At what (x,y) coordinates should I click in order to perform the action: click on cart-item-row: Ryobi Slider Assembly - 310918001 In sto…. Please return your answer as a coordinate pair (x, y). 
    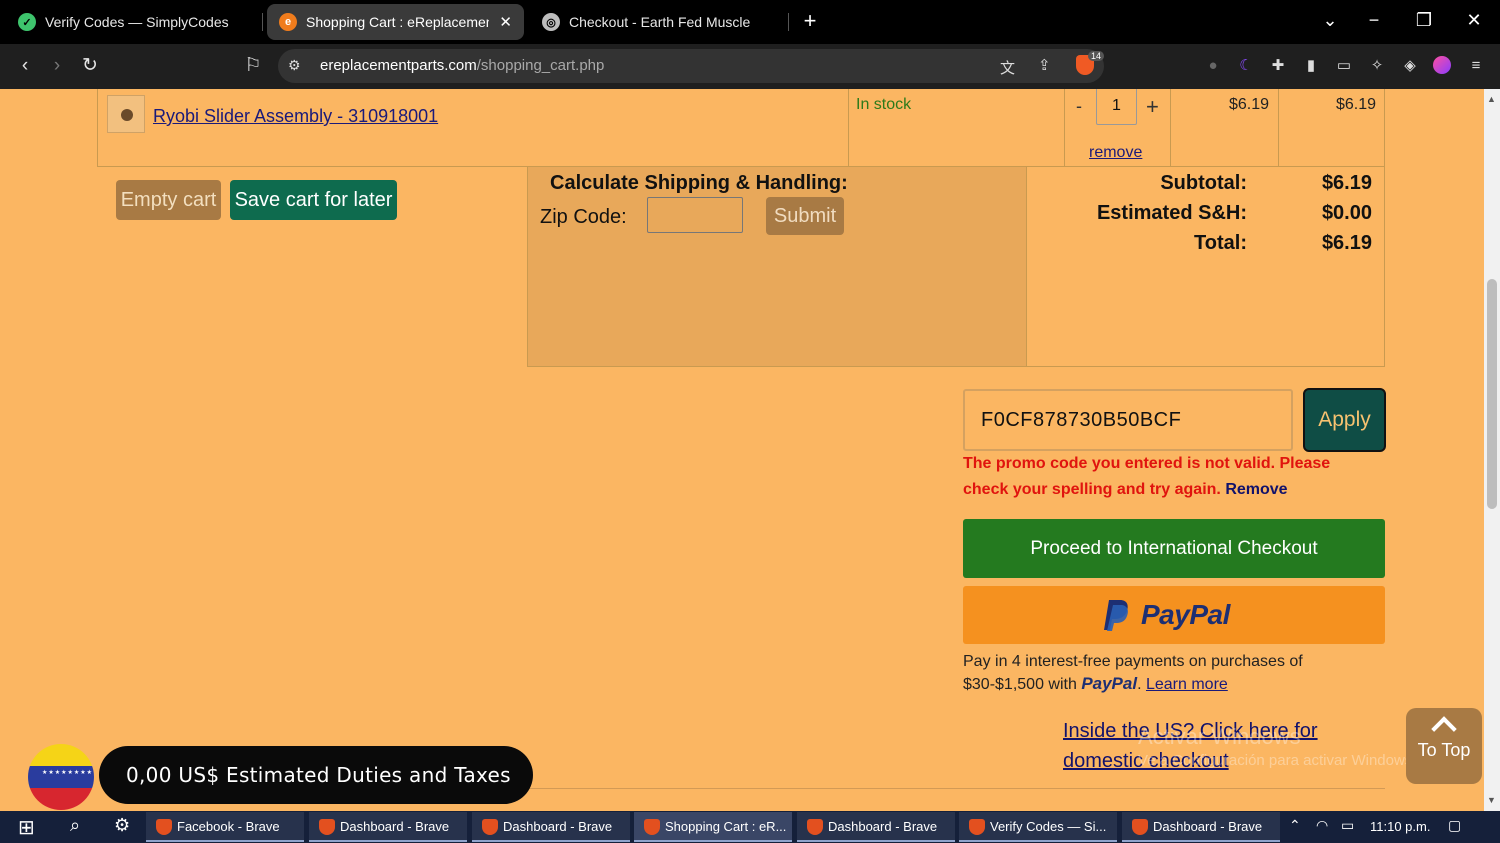
    Looking at the image, I should click on (741, 128).